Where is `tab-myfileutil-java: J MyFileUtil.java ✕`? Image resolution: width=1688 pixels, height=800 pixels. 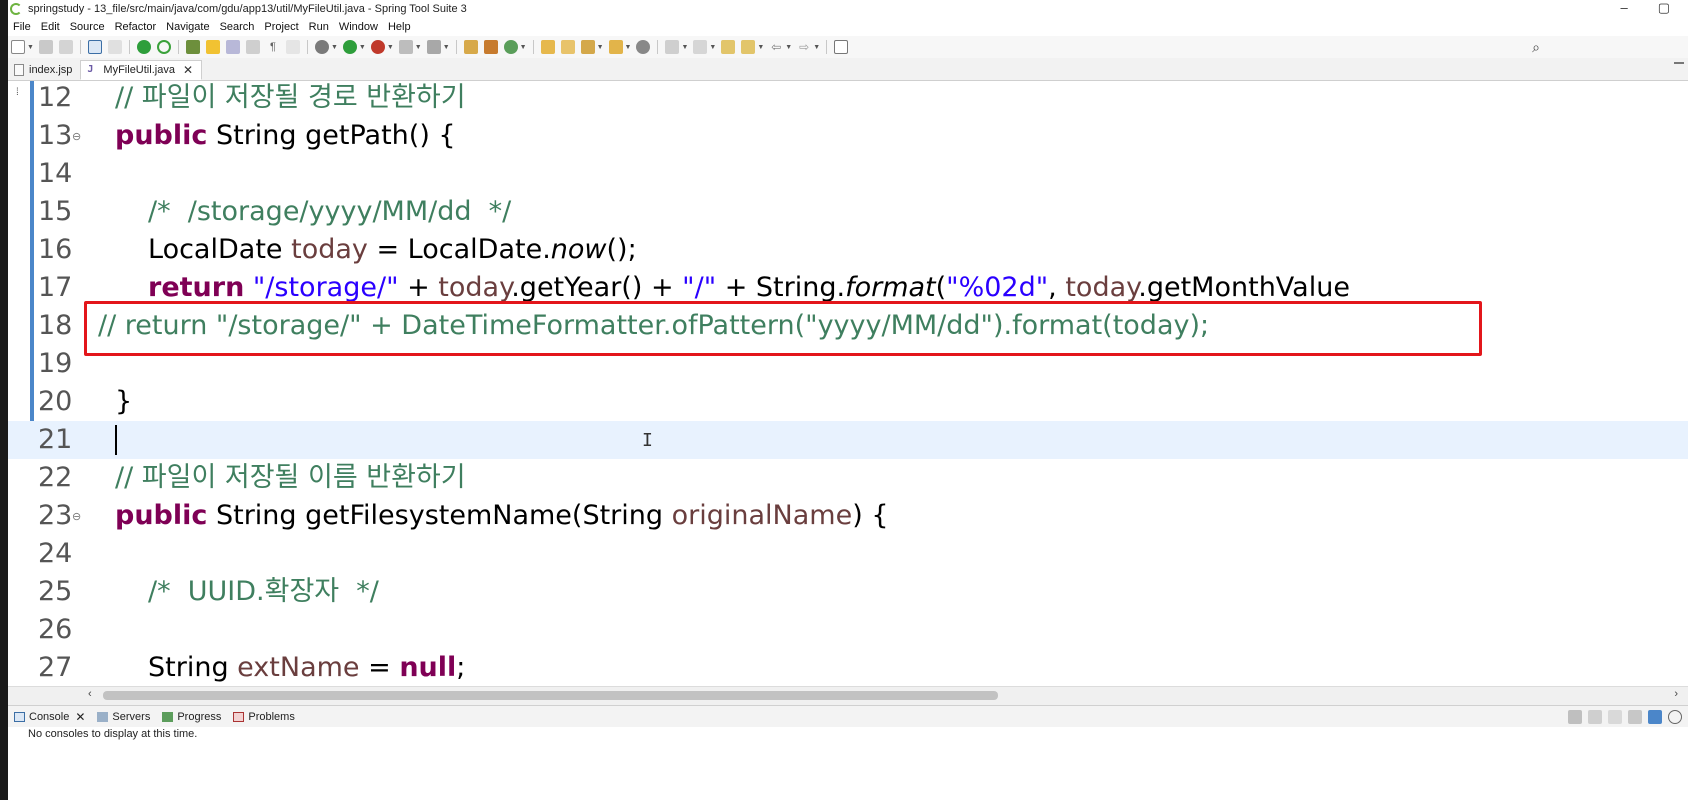 tab-myfileutil-java: J MyFileUtil.java ✕ is located at coordinates (141, 70).